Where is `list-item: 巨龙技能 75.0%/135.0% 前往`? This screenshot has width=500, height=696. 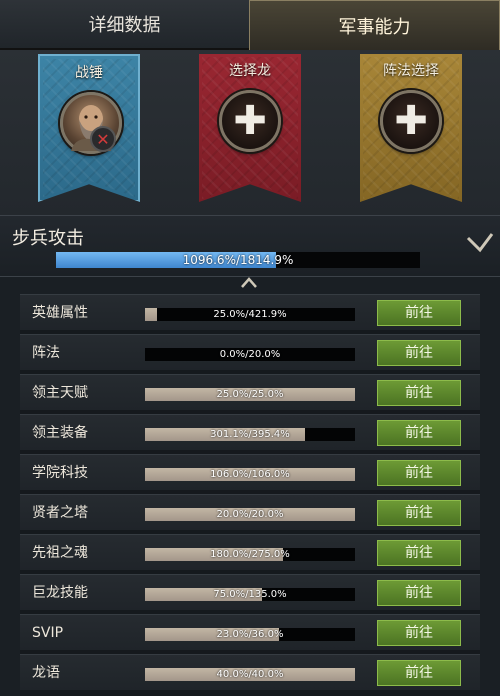 list-item: 巨龙技能 75.0%/135.0% 前往 is located at coordinates (250, 592).